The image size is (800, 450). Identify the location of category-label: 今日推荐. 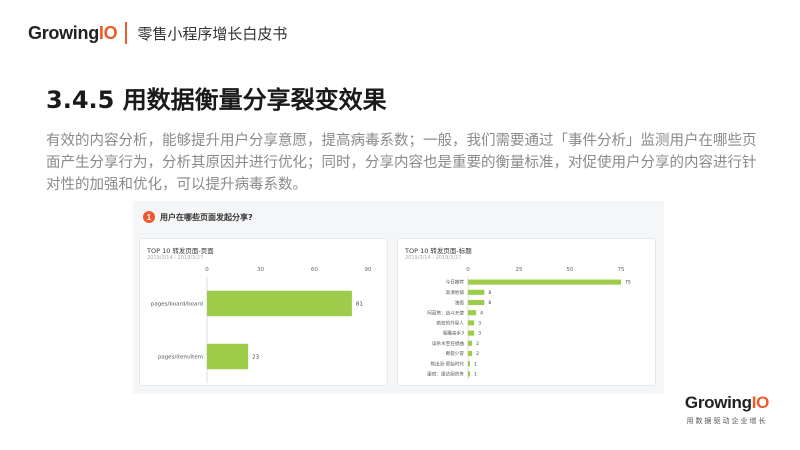
(455, 282).